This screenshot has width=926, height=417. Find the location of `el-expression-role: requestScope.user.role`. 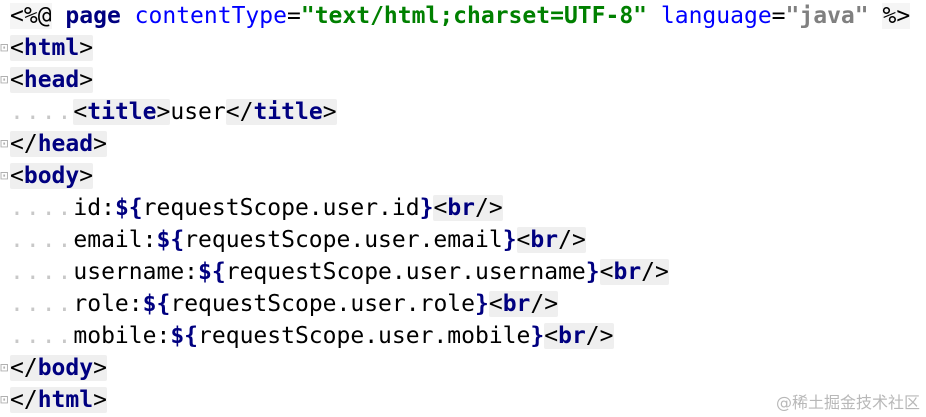

el-expression-role: requestScope.user.role is located at coordinates (322, 304).